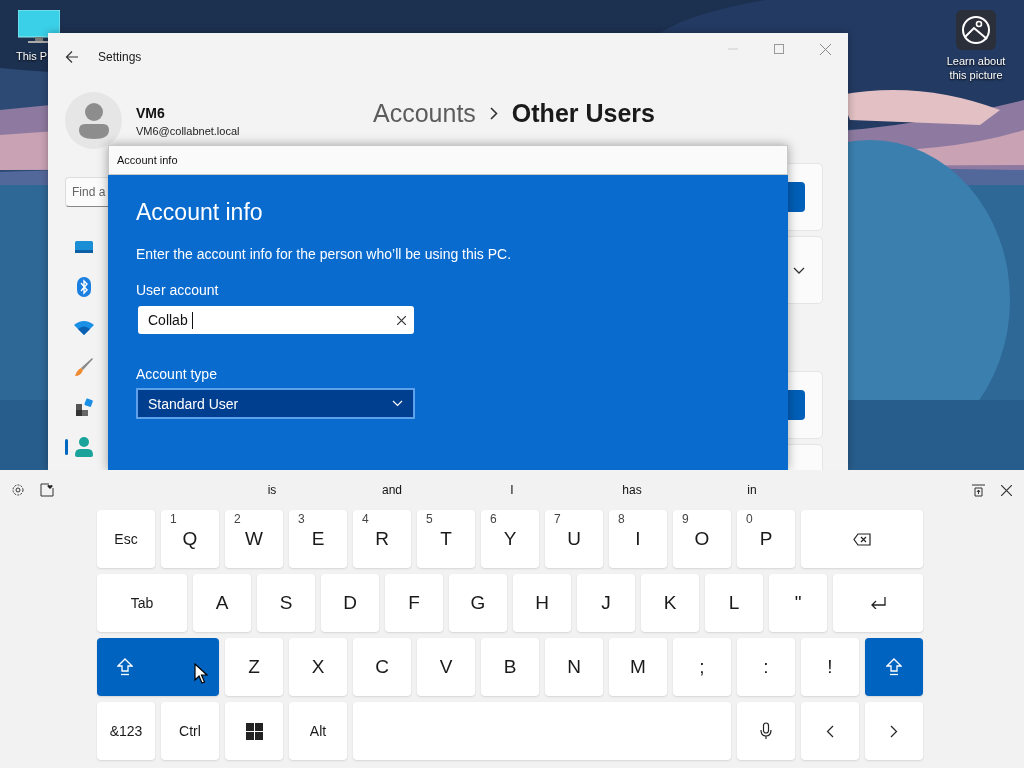  Describe the element at coordinates (557, 519) in the screenshot. I see `key-number-hint: 7` at that location.